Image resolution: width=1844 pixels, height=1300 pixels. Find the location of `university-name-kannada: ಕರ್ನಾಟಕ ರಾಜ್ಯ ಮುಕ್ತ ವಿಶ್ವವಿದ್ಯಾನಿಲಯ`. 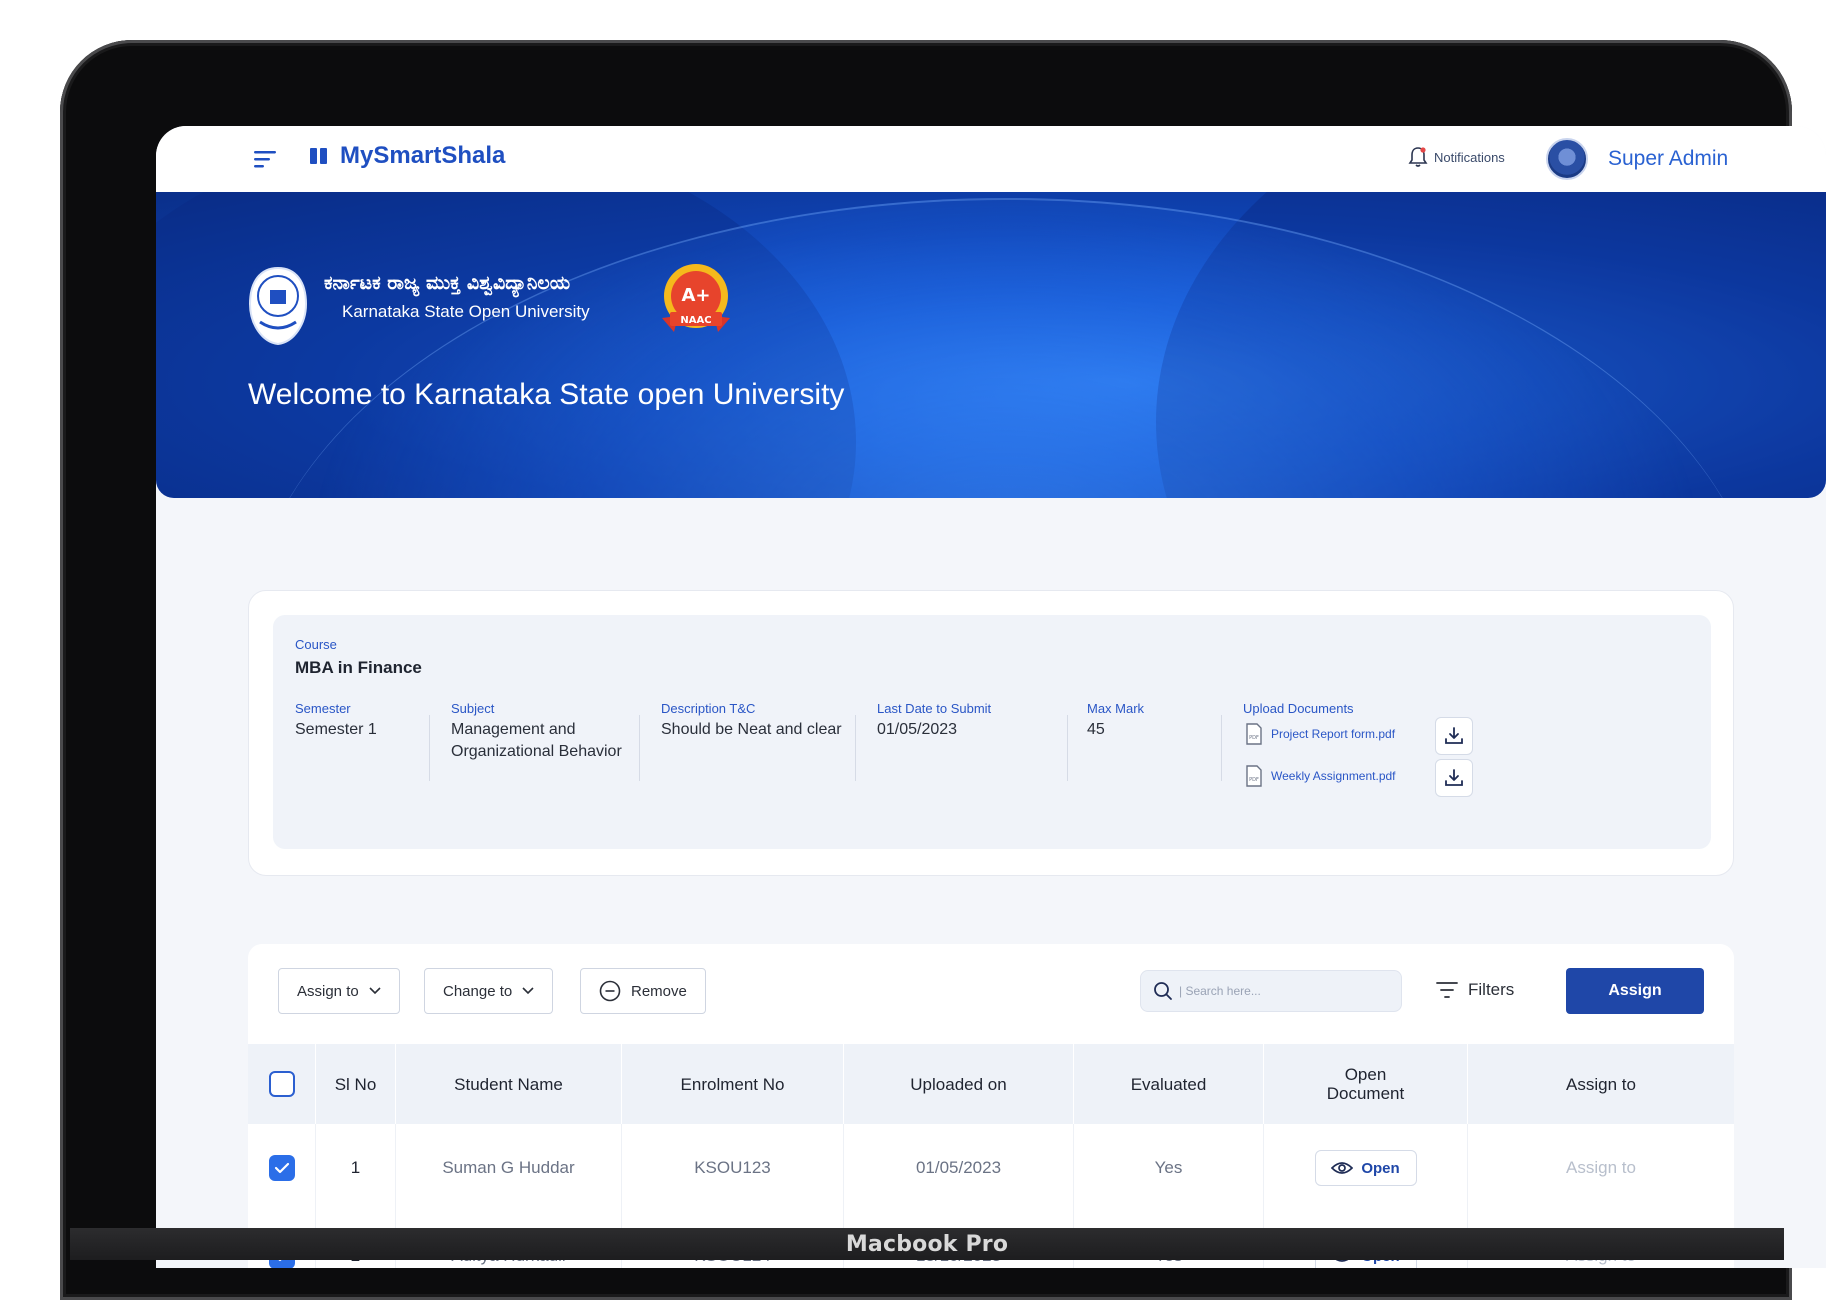

university-name-kannada: ಕರ್ನಾಟಕ ರಾಜ್ಯ ಮುಕ್ತ ವಿಶ್ವವಿದ್ಯಾನಿಲಯ is located at coordinates (447, 283).